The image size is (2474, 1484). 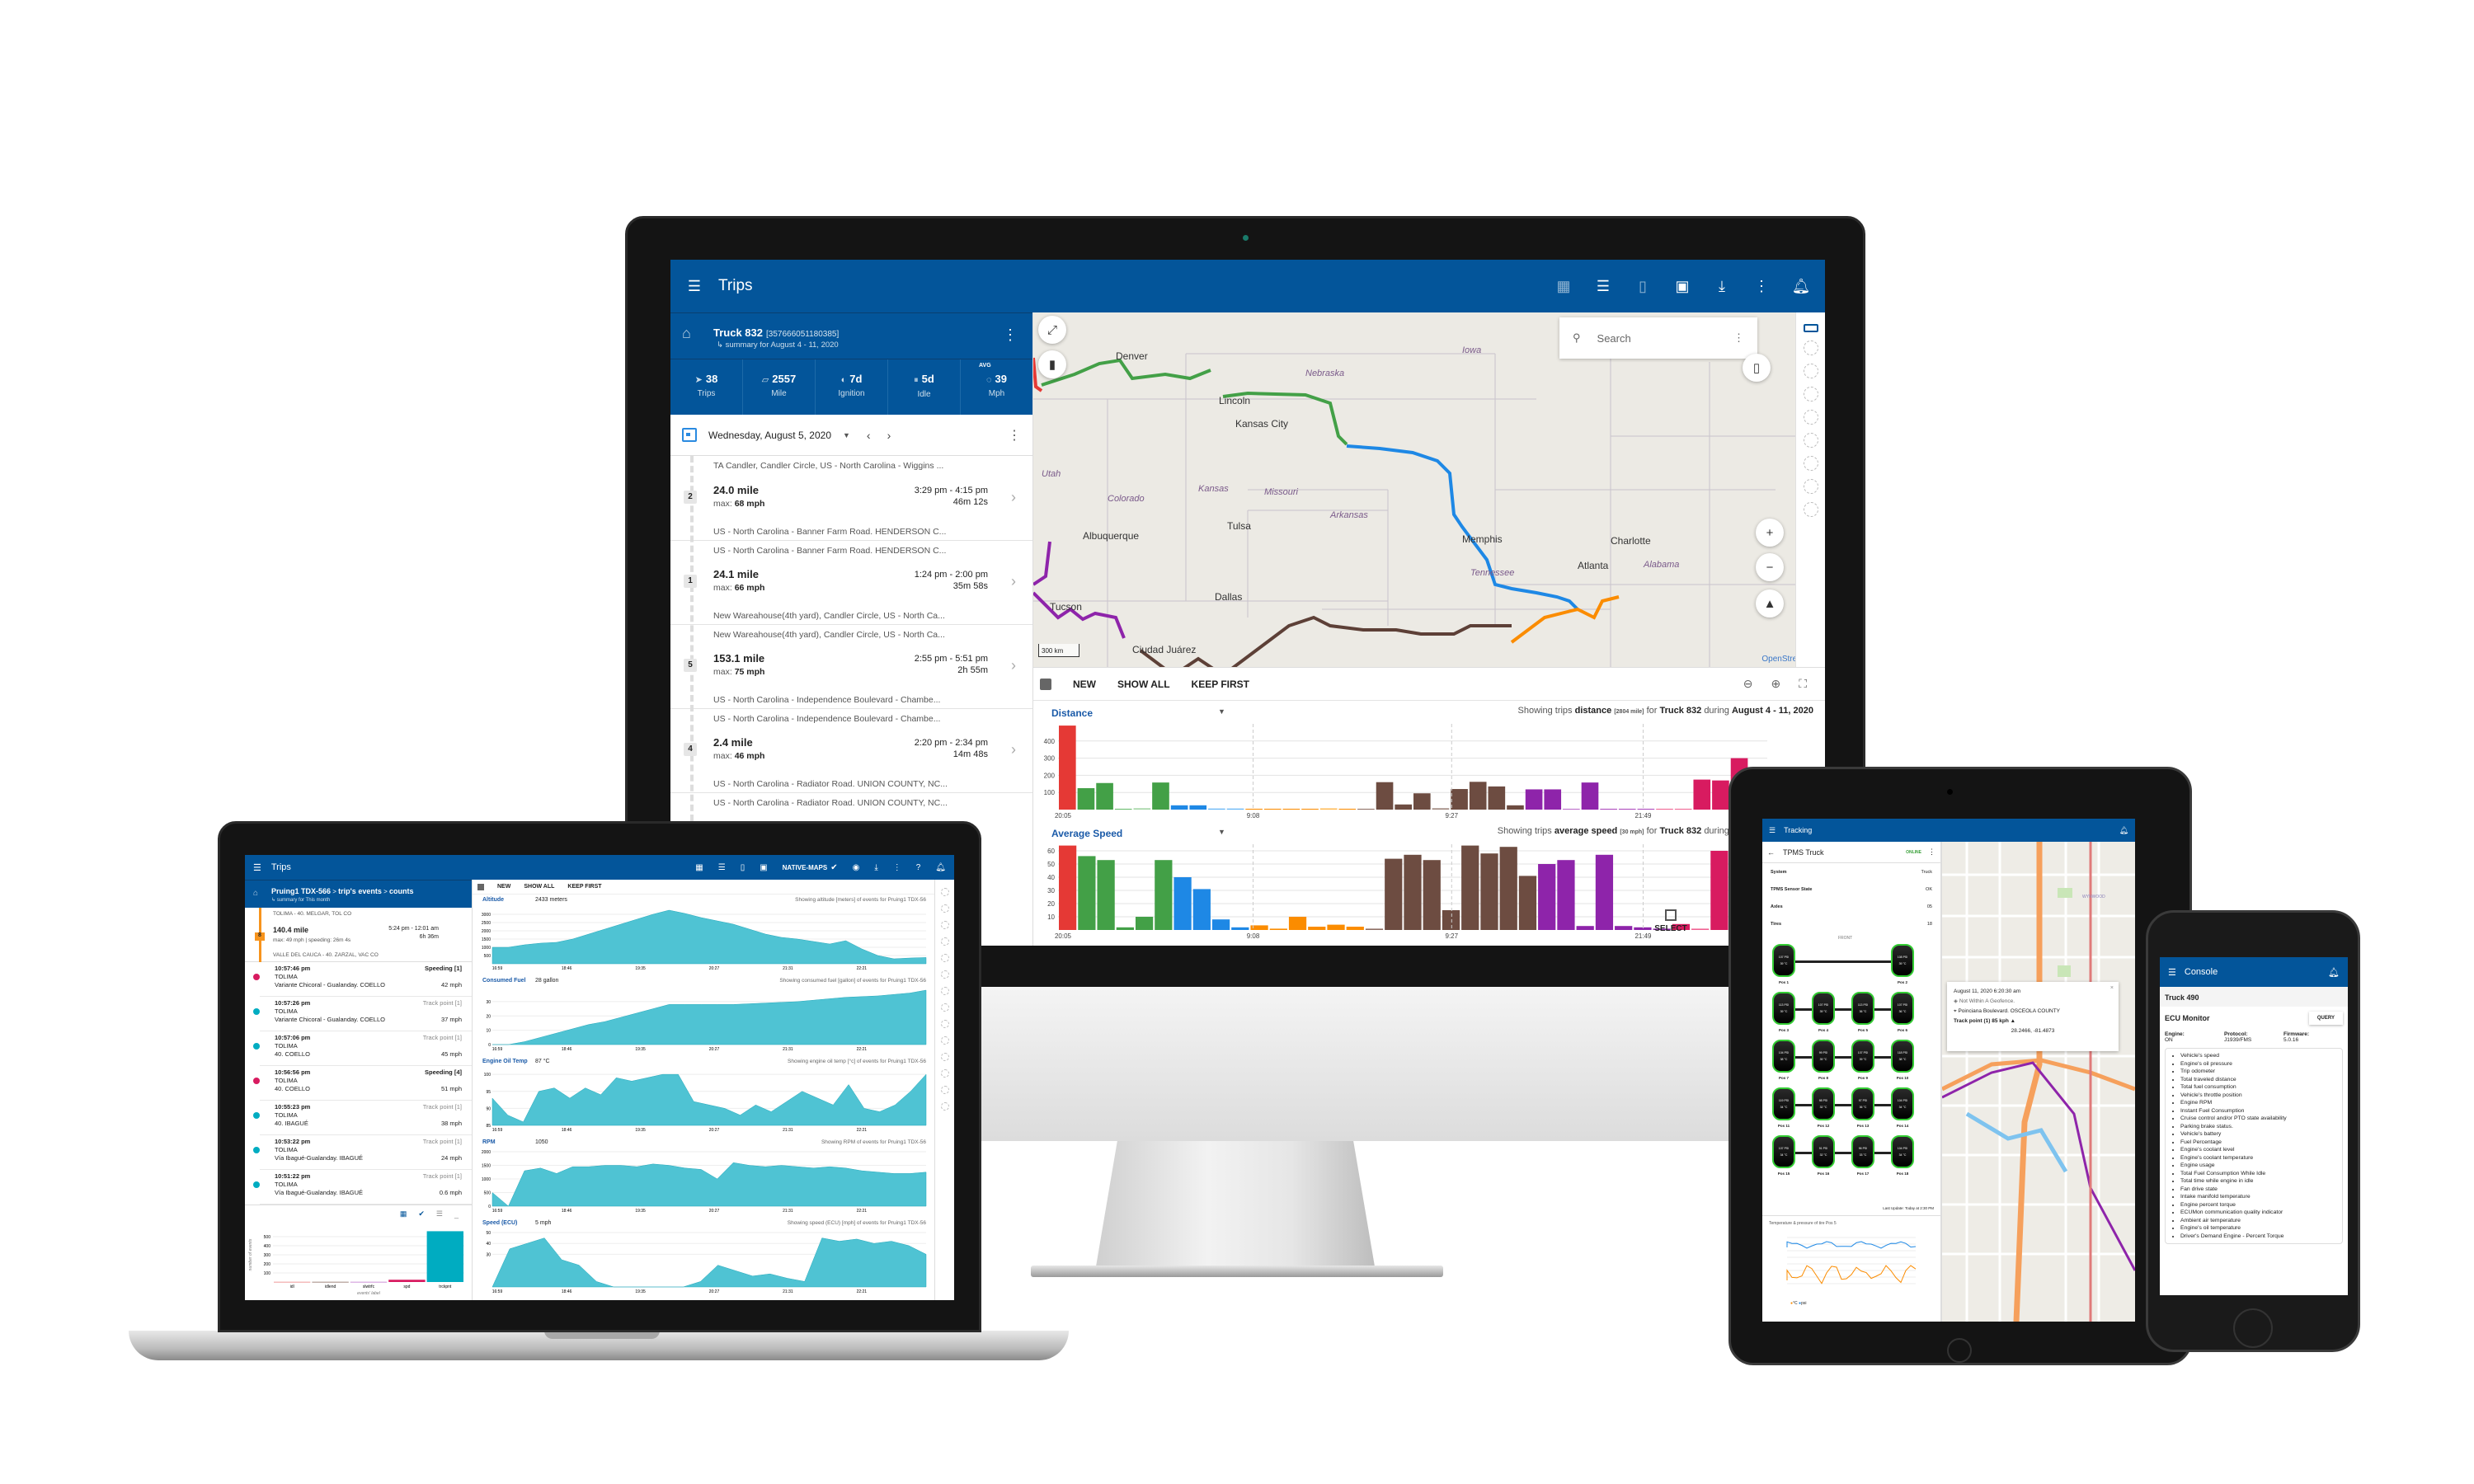 I want to click on dashboard-icon: ▦, so click(x=699, y=868).